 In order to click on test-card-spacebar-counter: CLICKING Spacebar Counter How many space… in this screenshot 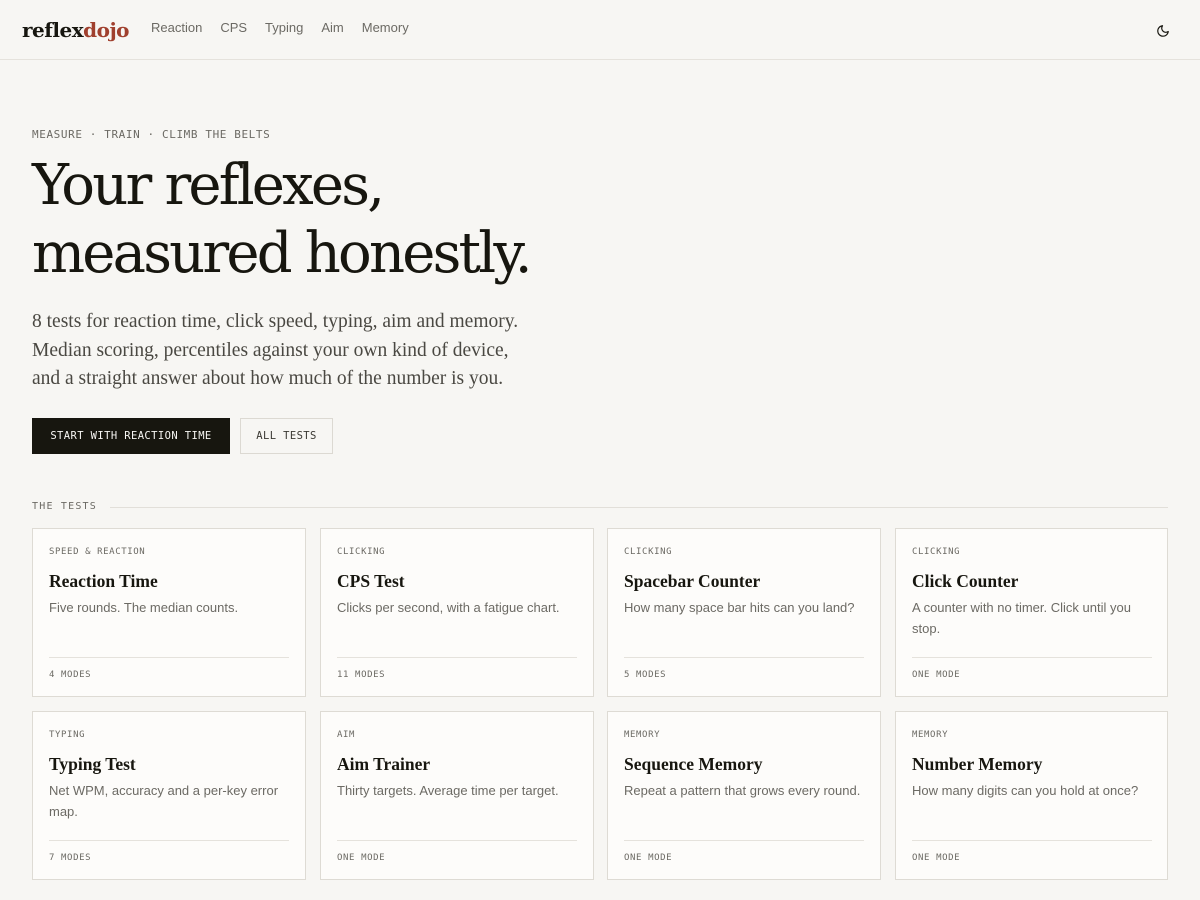, I will do `click(744, 612)`.